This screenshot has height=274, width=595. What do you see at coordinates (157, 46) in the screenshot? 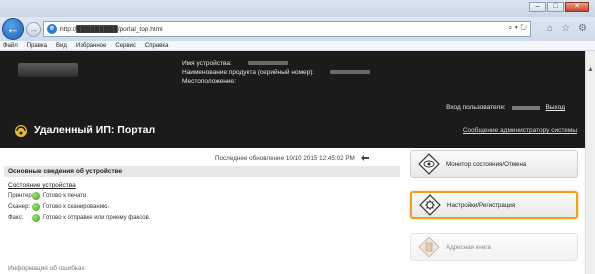
I see `menu-help: Справка` at bounding box center [157, 46].